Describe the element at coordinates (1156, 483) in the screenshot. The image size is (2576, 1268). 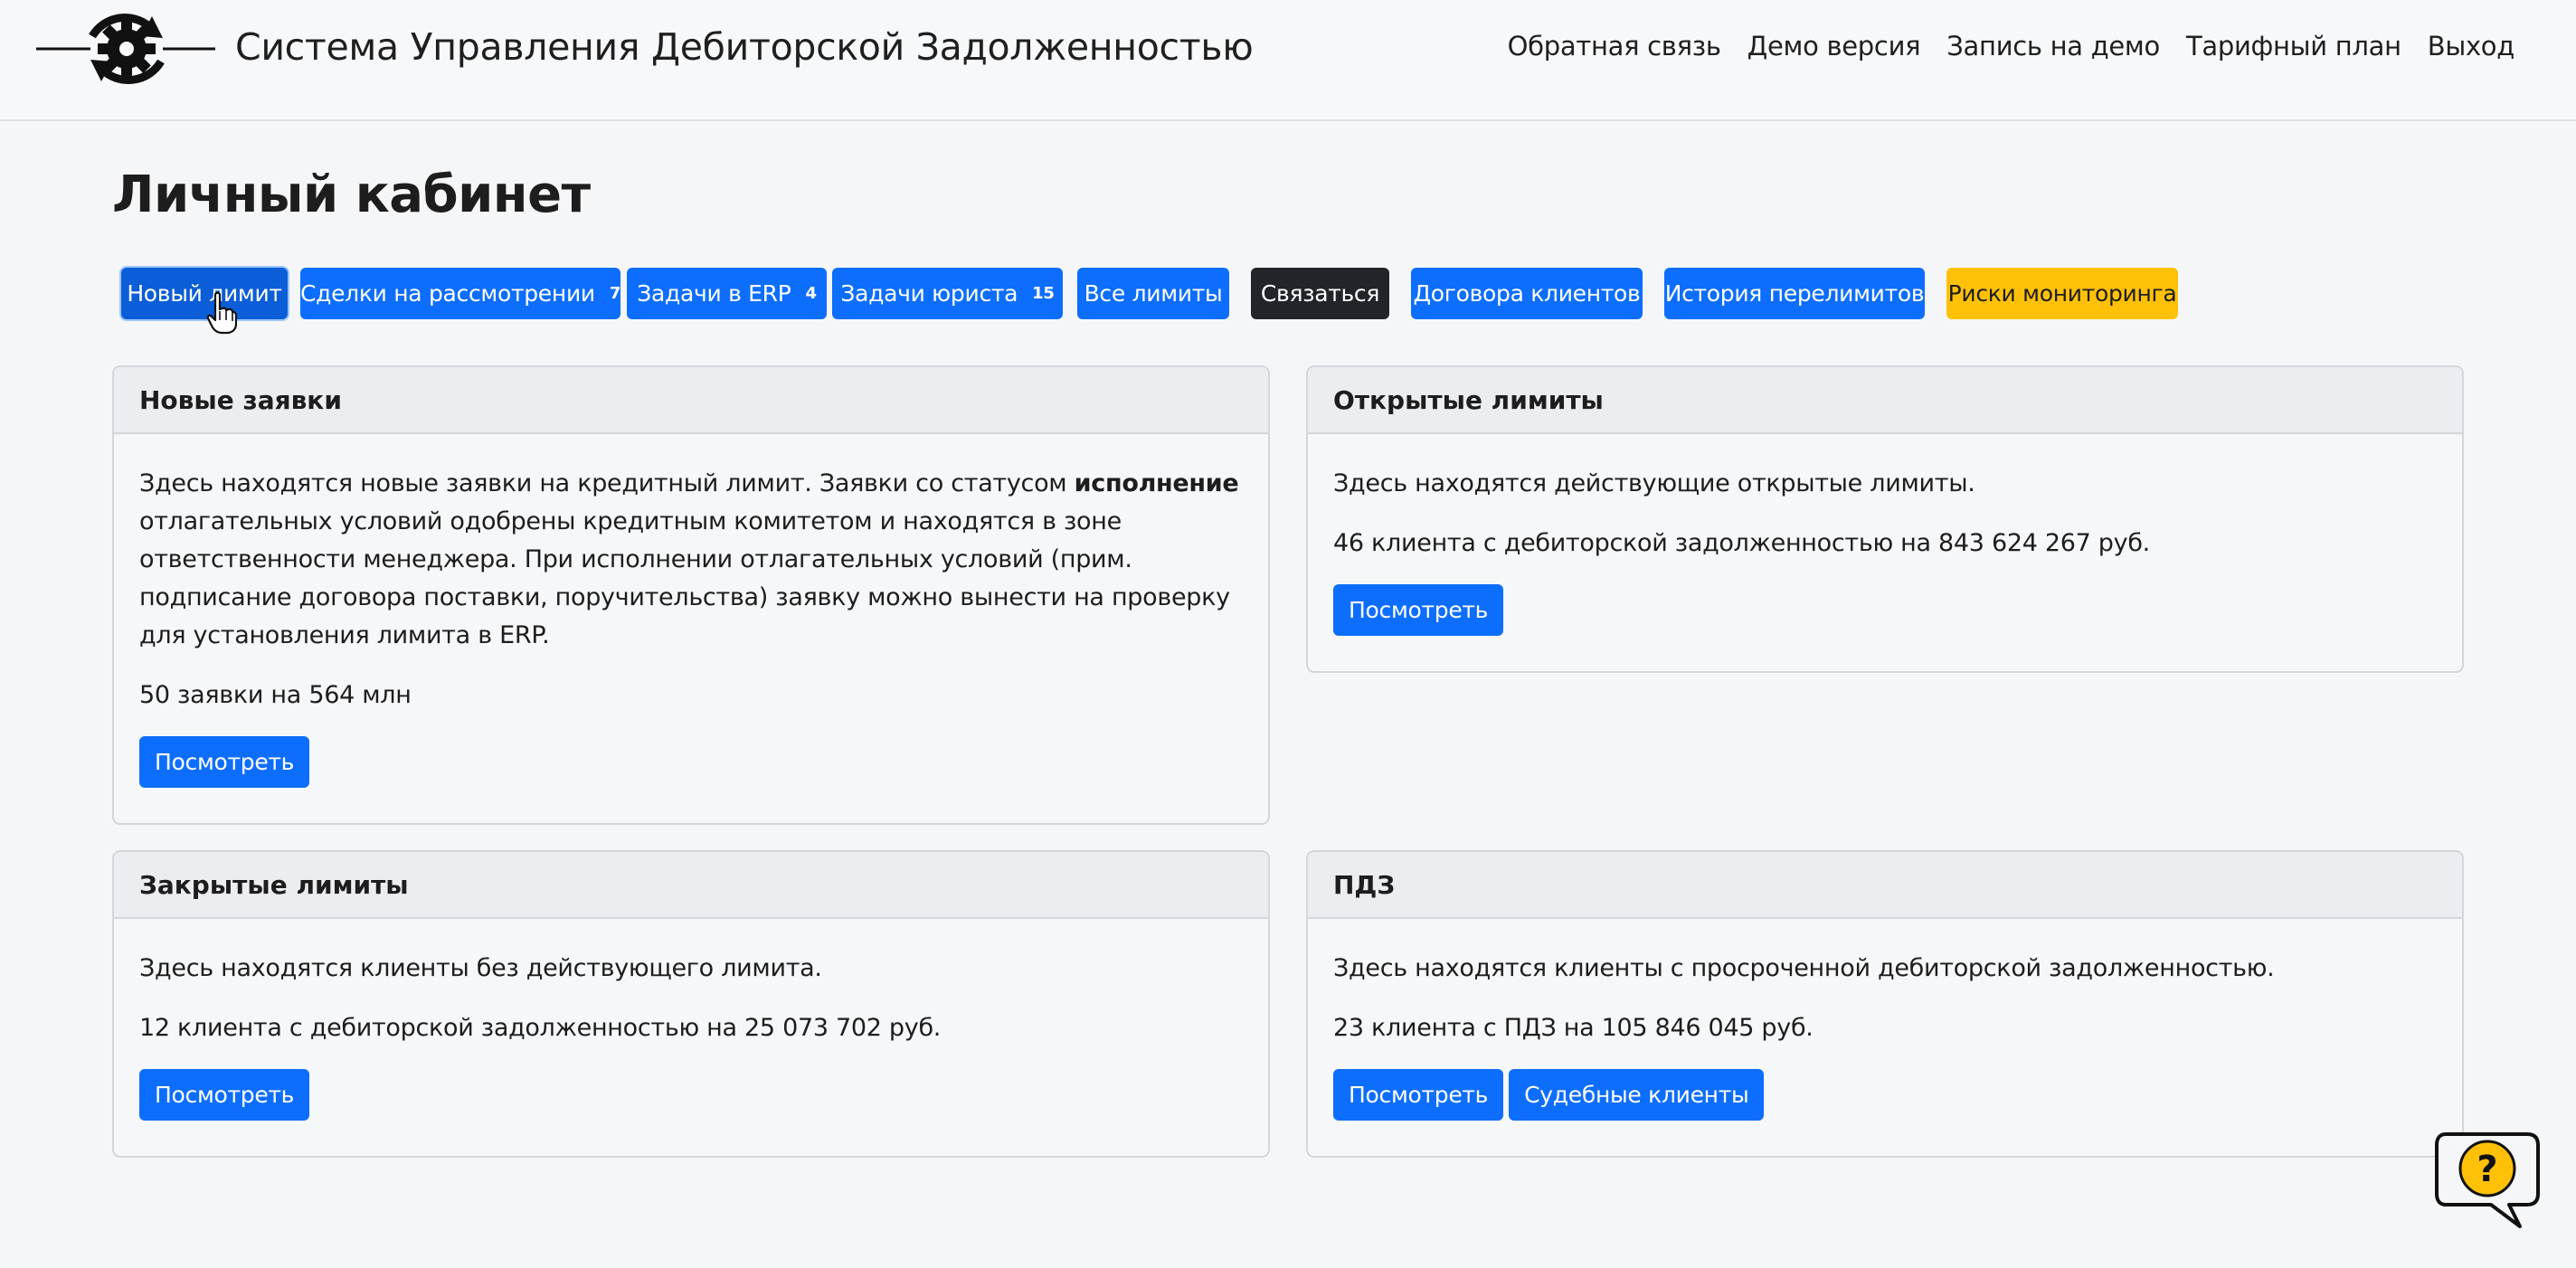
I see `status-keyword: исполнение` at that location.